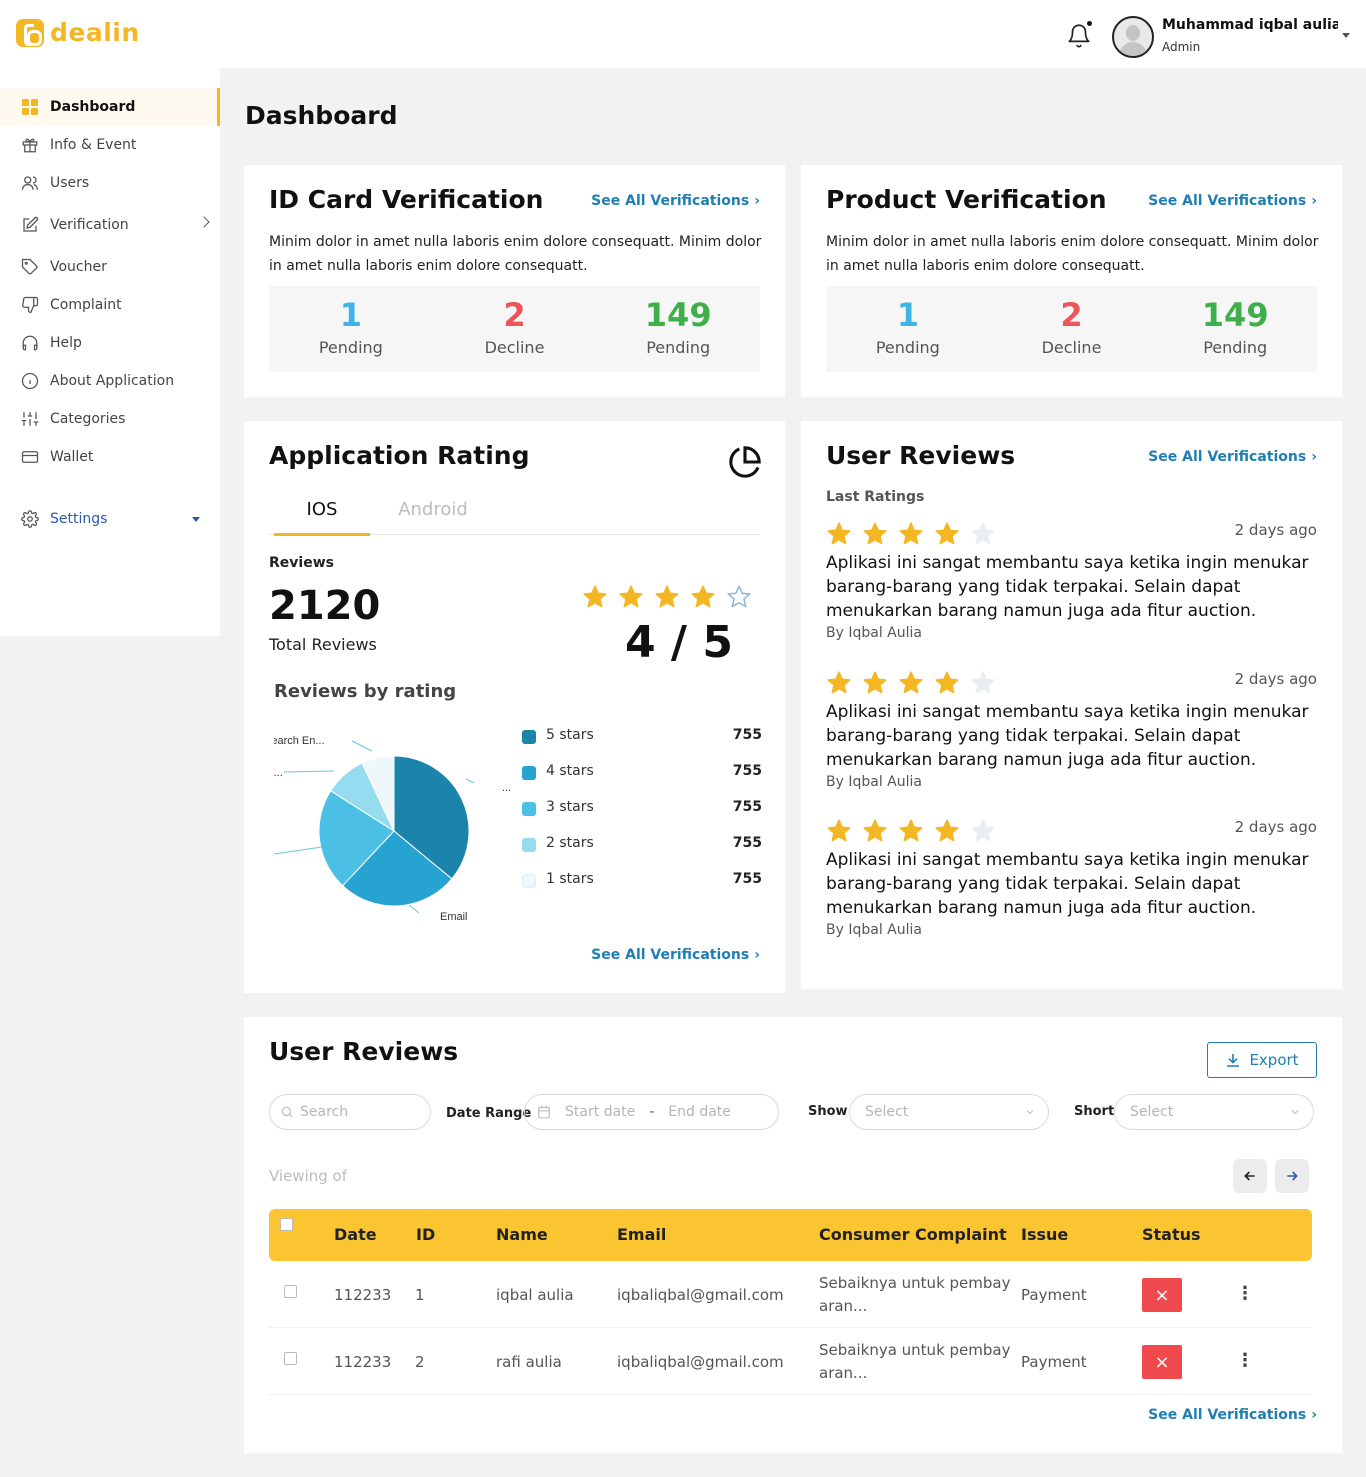 This screenshot has height=1477, width=1366. Describe the element at coordinates (433, 509) in the screenshot. I see `tab-android: Android` at that location.